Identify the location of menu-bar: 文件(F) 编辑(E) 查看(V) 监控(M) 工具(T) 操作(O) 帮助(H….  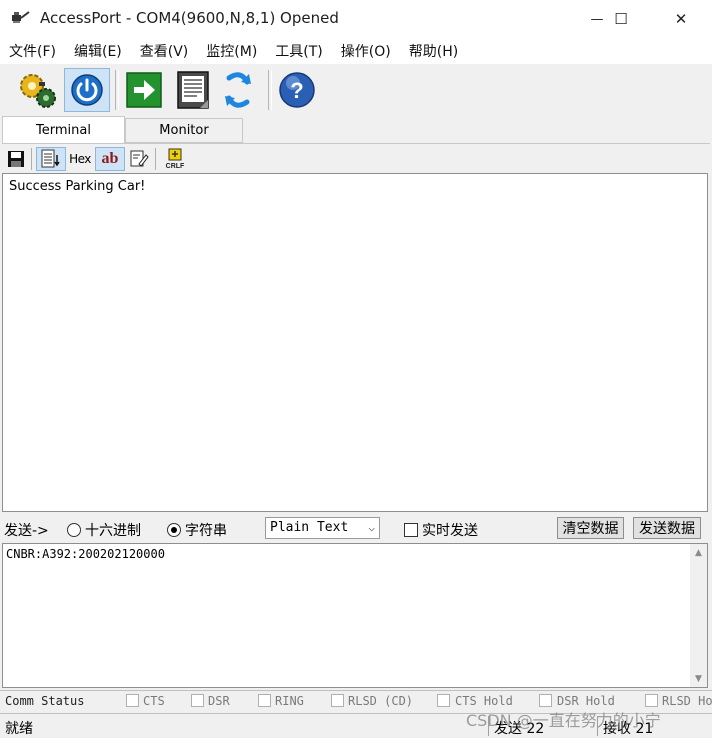
(356, 51).